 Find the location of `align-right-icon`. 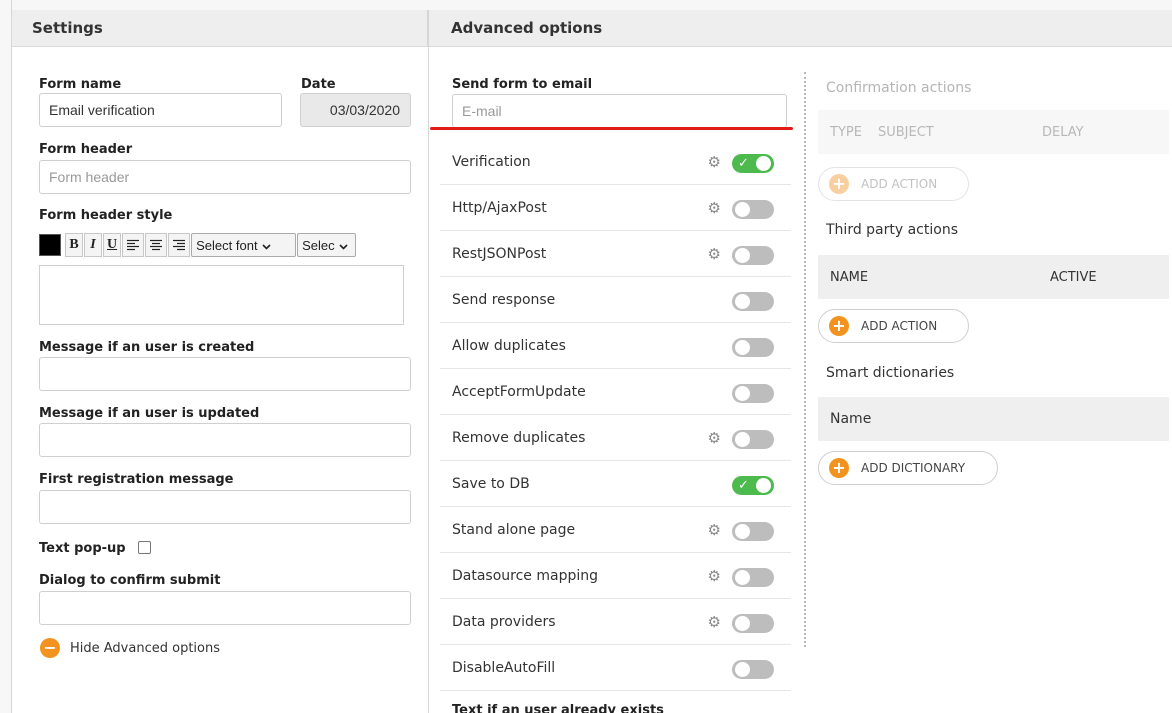

align-right-icon is located at coordinates (179, 245).